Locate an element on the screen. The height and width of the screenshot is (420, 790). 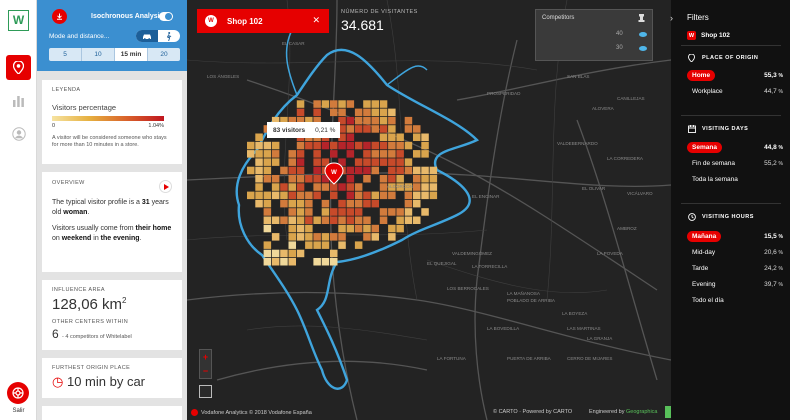
analysis-toggle is located at coordinates (166, 16).